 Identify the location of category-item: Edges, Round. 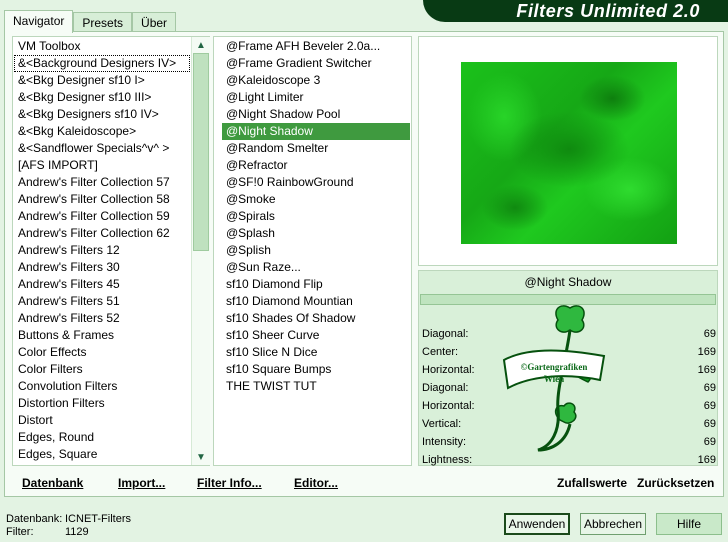
(102, 437).